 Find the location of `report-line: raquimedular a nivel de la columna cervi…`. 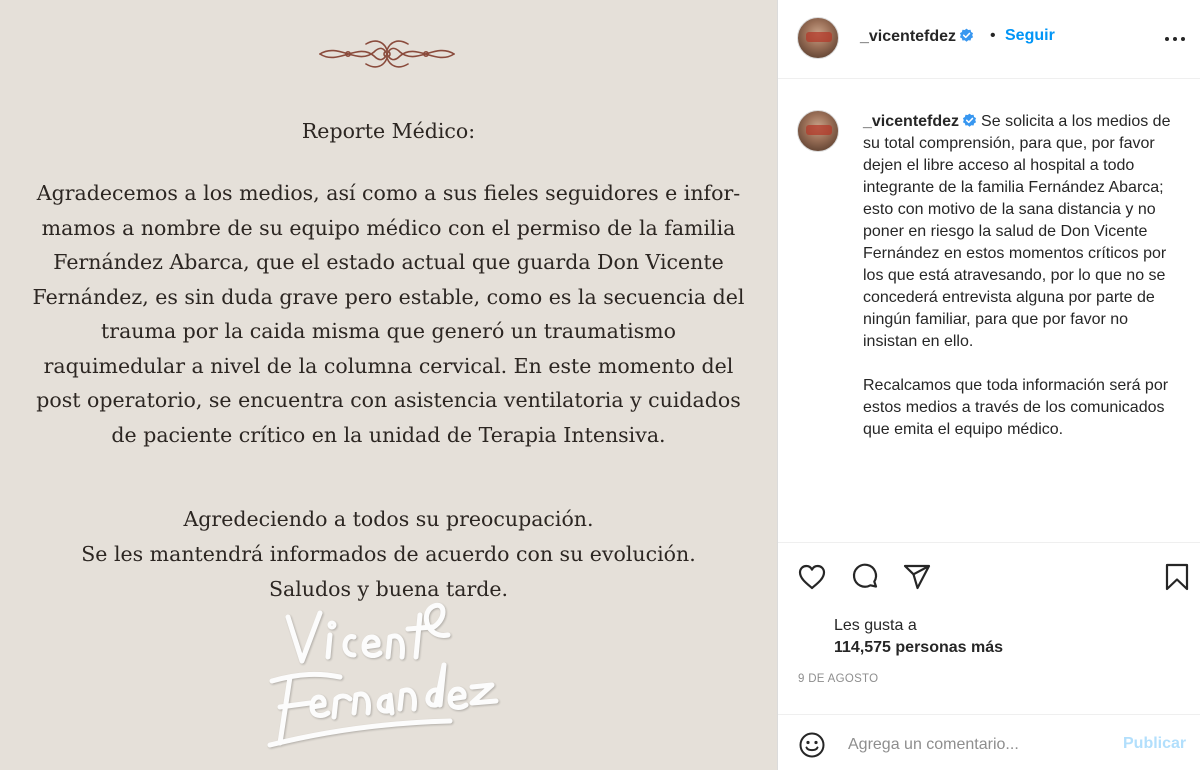

report-line: raquimedular a nivel de la columna cervi… is located at coordinates (388, 365).